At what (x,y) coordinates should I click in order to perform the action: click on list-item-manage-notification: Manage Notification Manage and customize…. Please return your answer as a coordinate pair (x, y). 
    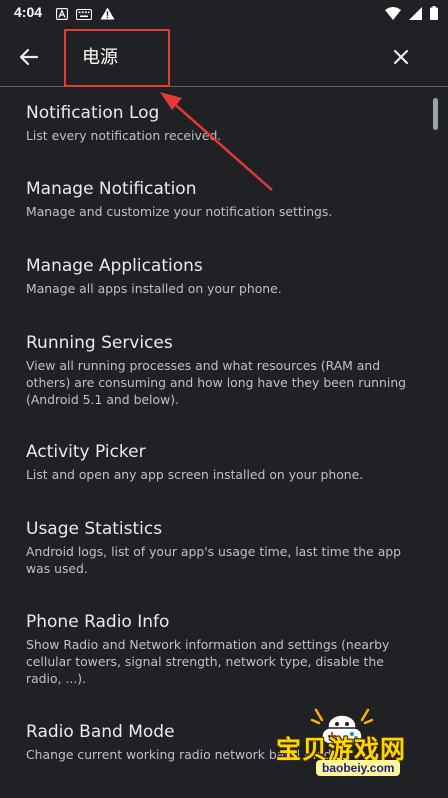
    Looking at the image, I should click on (221, 199).